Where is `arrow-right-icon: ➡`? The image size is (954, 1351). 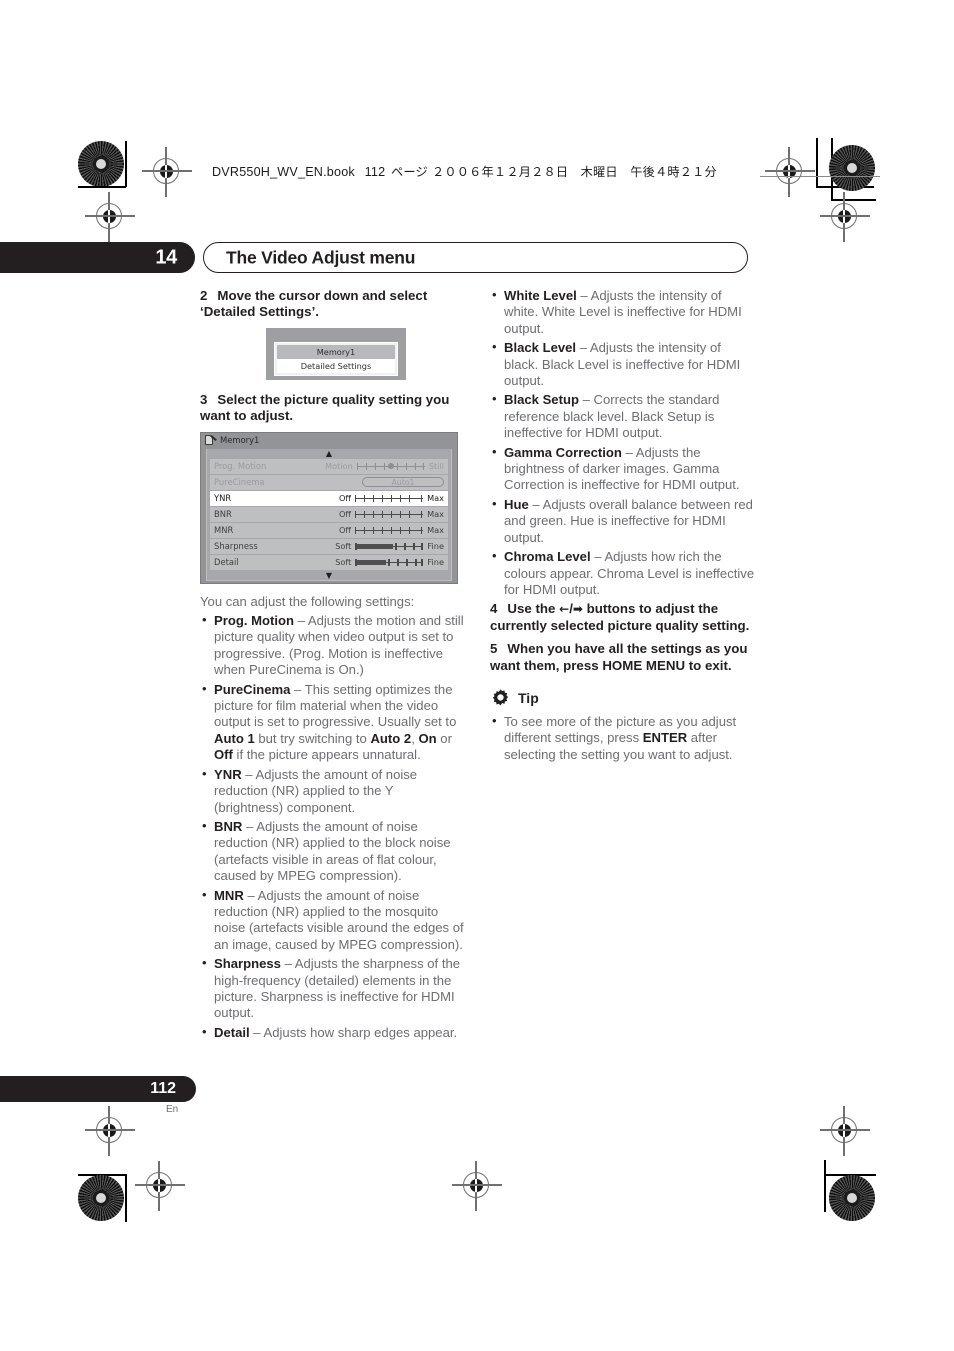 arrow-right-icon: ➡ is located at coordinates (577, 609).